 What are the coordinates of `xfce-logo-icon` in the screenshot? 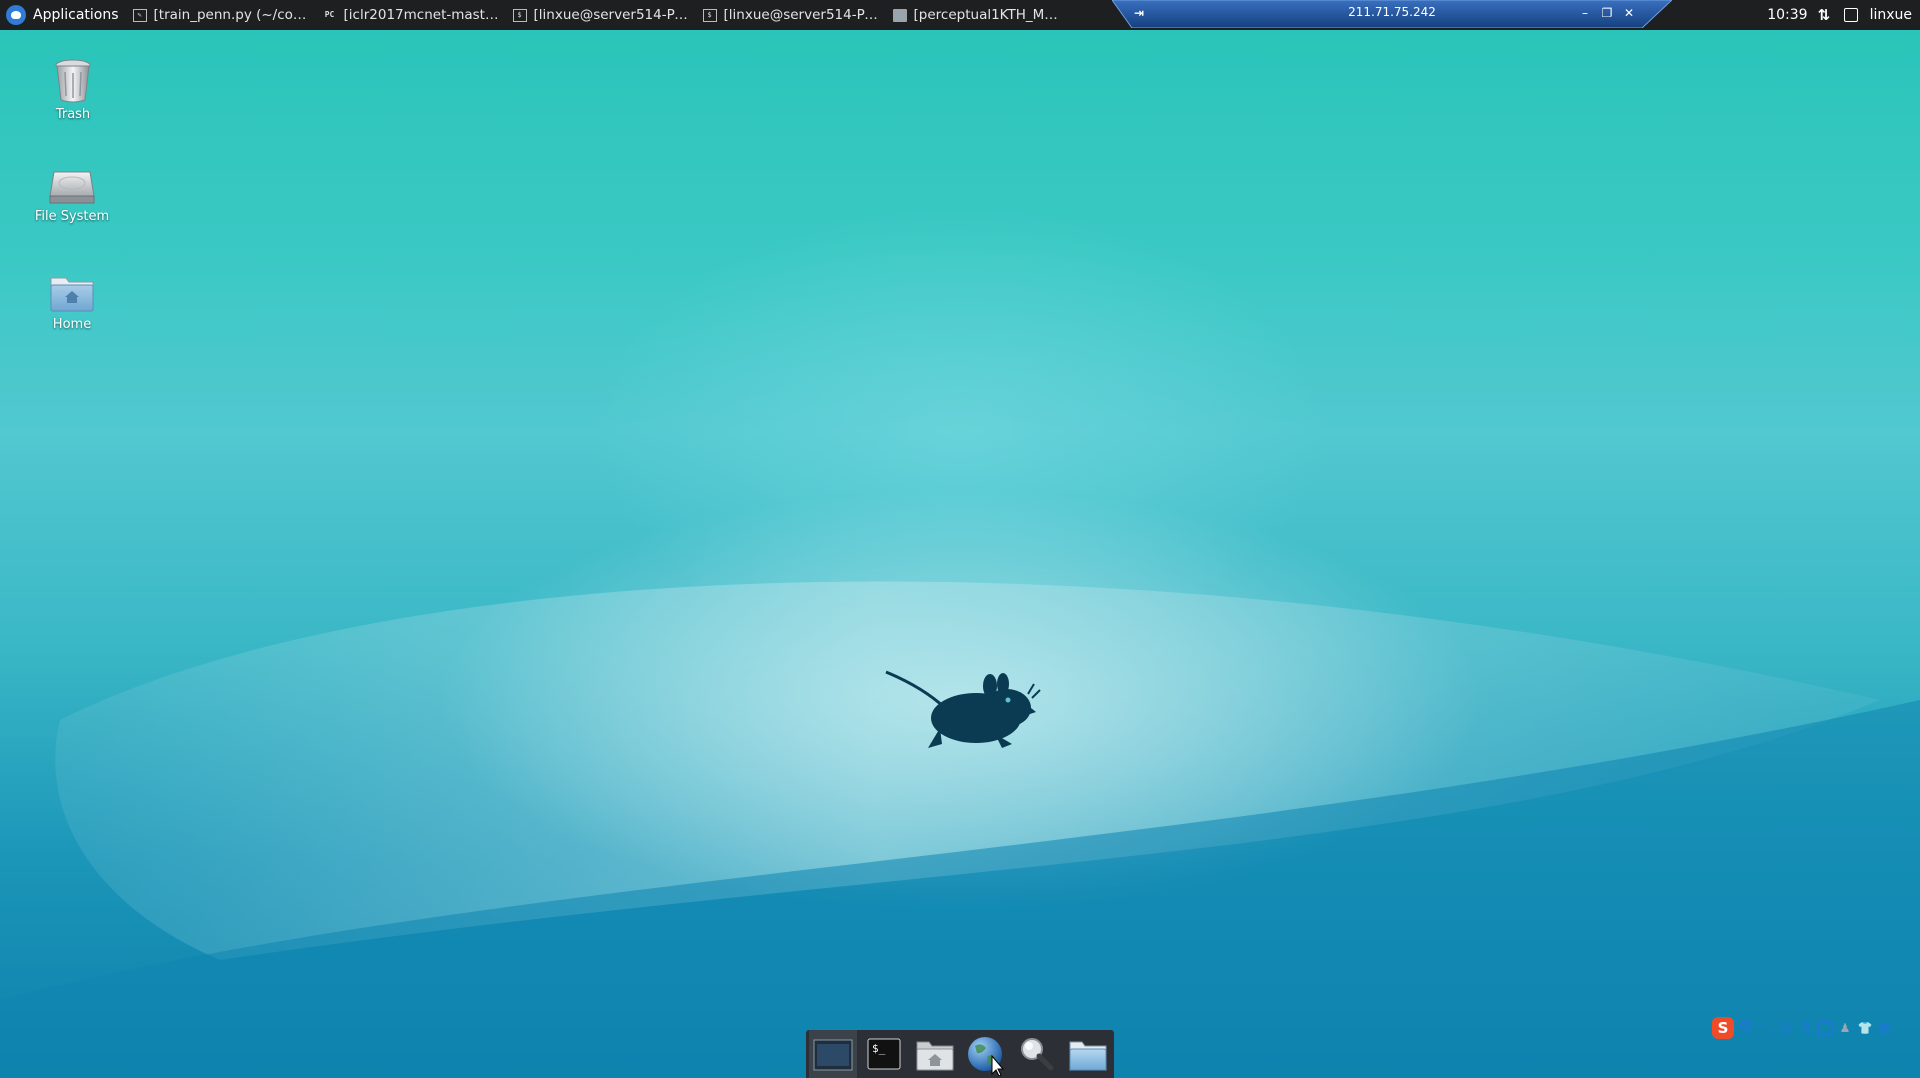 It's located at (16, 15).